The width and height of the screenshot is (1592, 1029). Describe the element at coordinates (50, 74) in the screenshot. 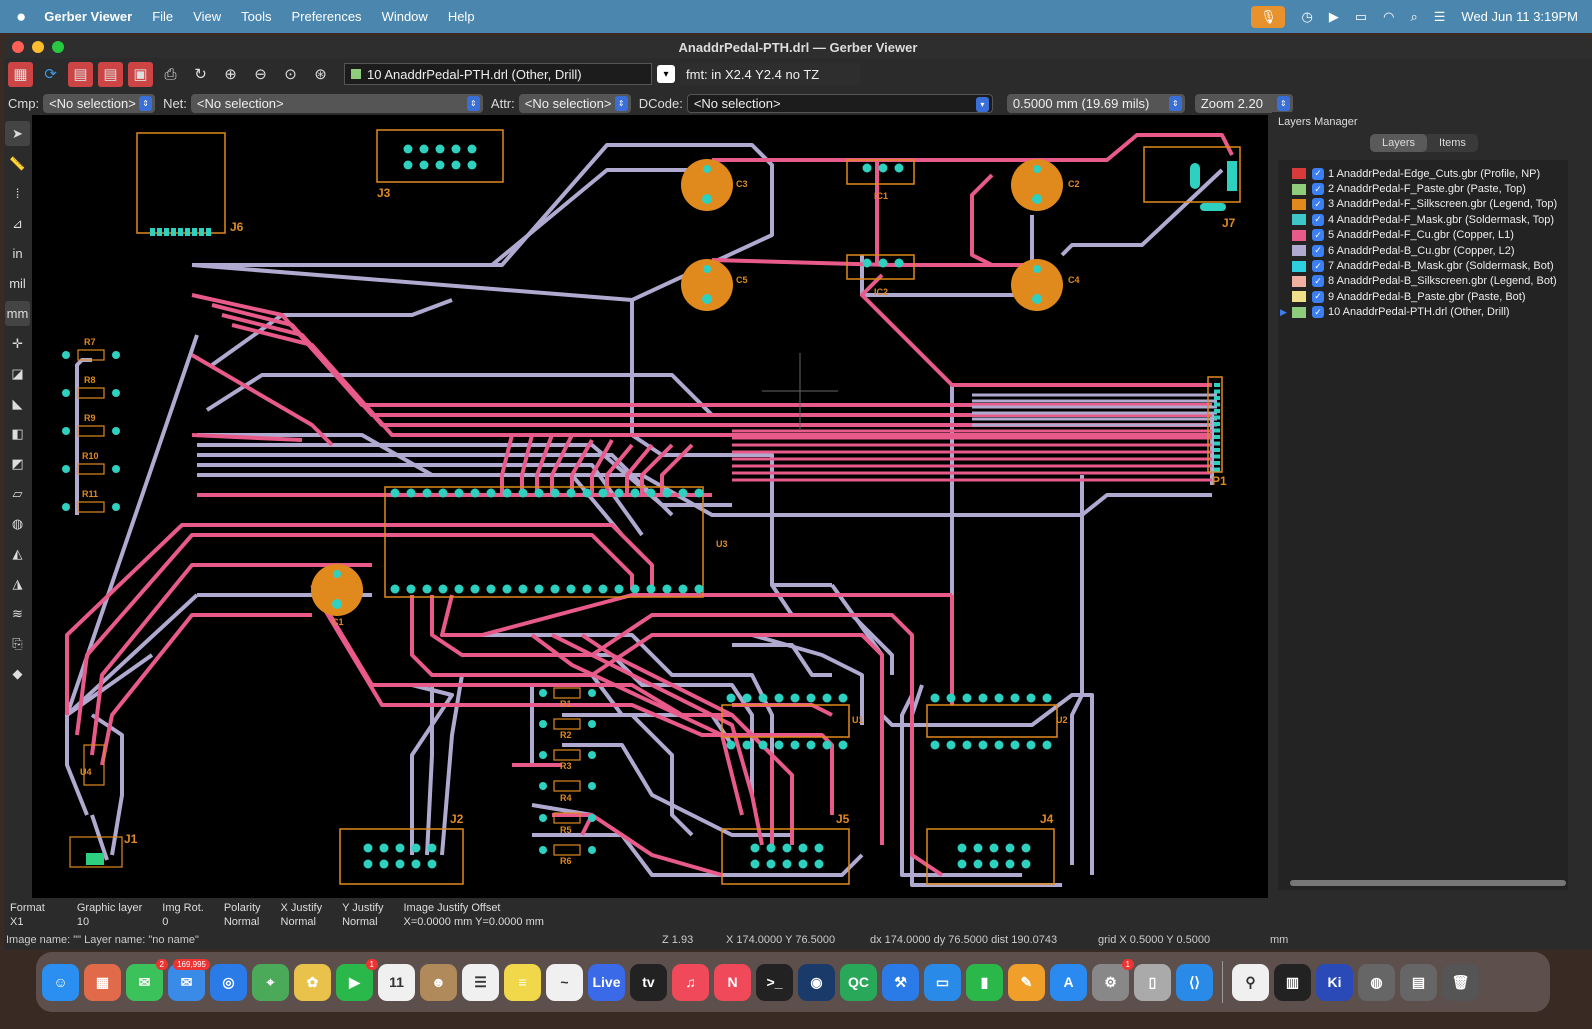

I see `reload-icon: ⟳` at that location.